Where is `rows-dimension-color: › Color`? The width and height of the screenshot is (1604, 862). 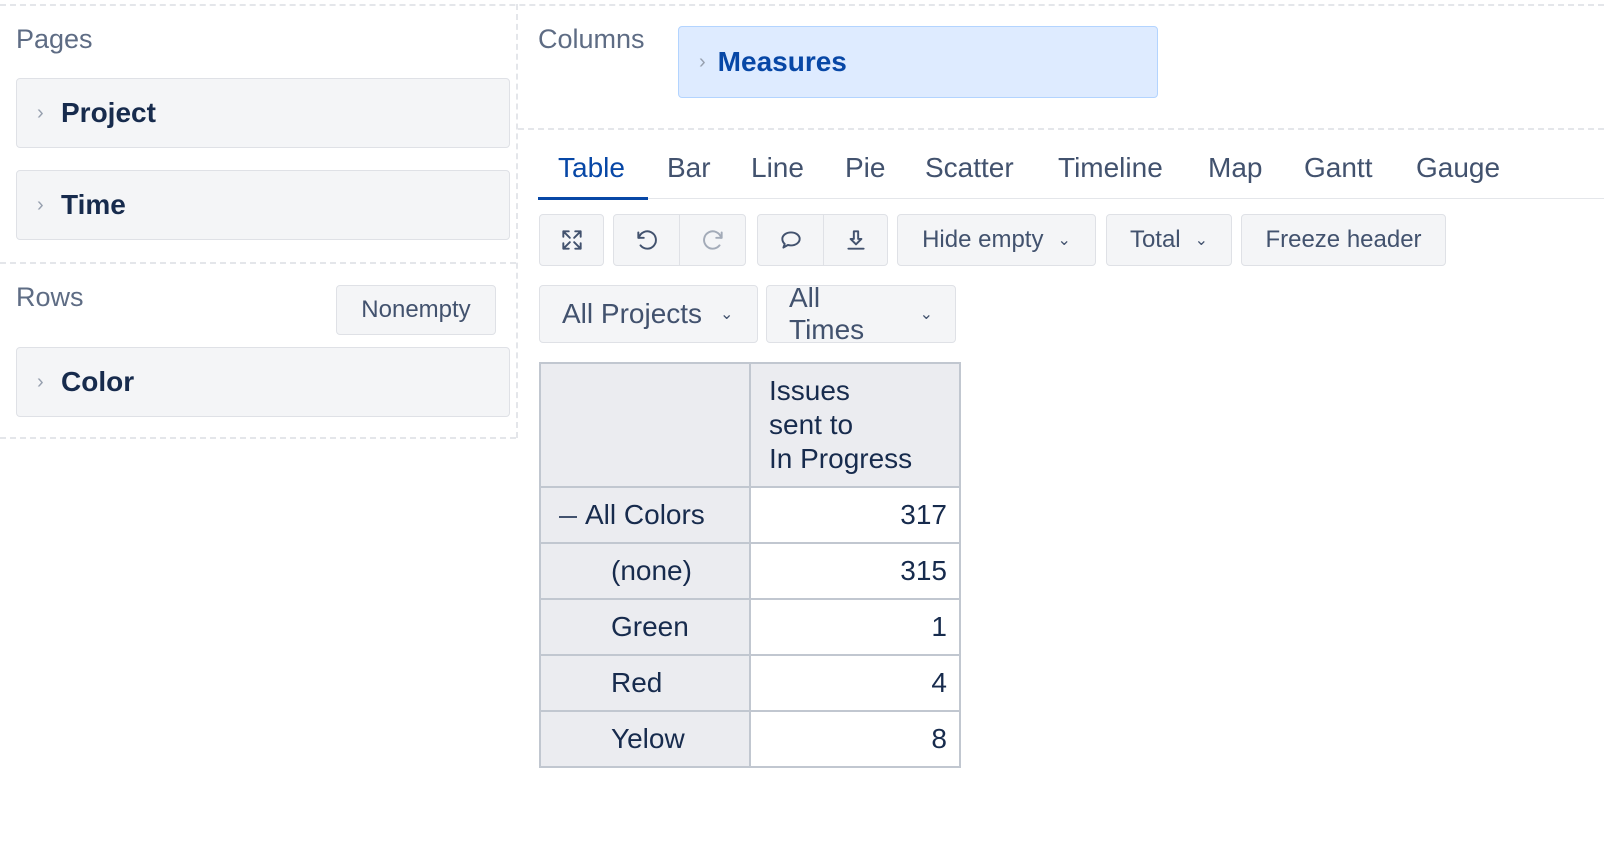 rows-dimension-color: › Color is located at coordinates (263, 382).